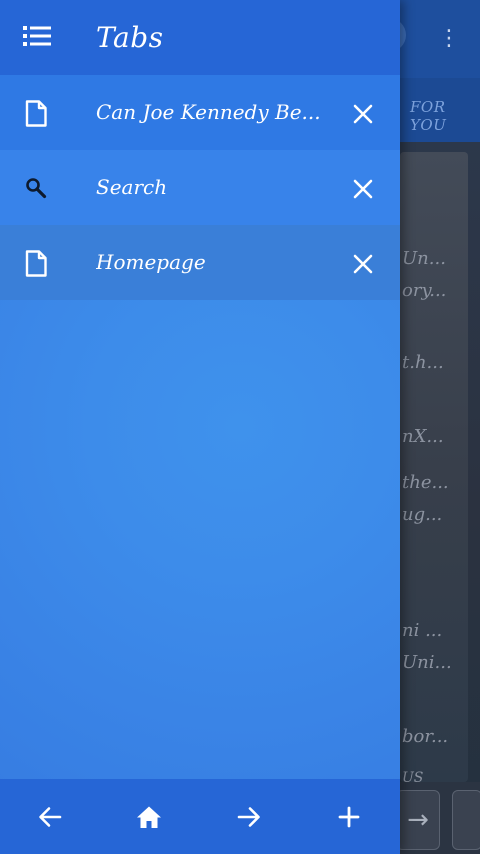  Describe the element at coordinates (249, 817) in the screenshot. I see `arrow-forward-icon` at that location.